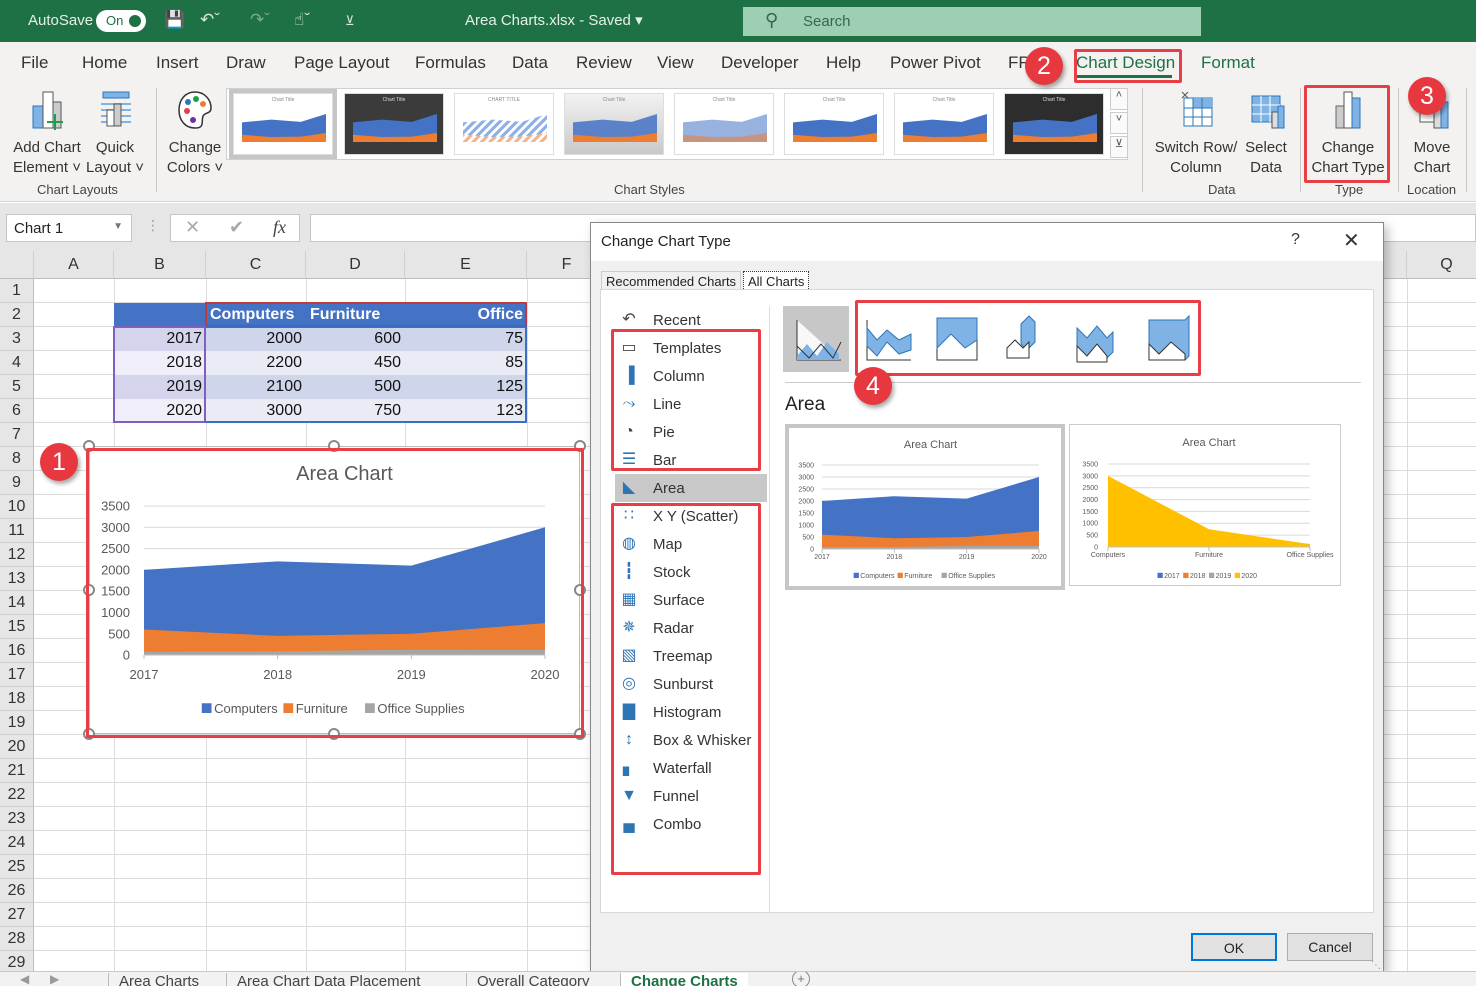 The width and height of the screenshot is (1476, 986). I want to click on gallery-more: ⊻, so click(1119, 147).